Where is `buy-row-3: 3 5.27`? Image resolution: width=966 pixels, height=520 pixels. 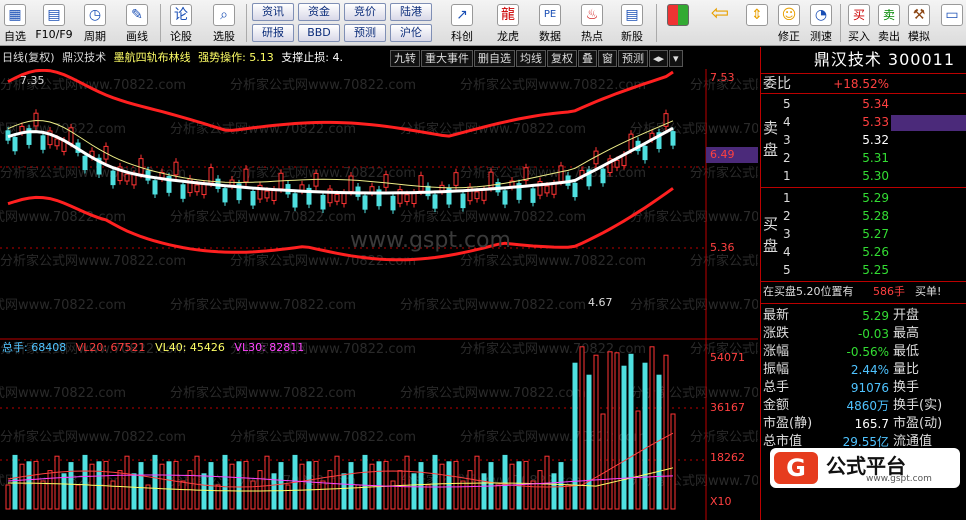 buy-row-3: 3 5.27 is located at coordinates (863, 234).